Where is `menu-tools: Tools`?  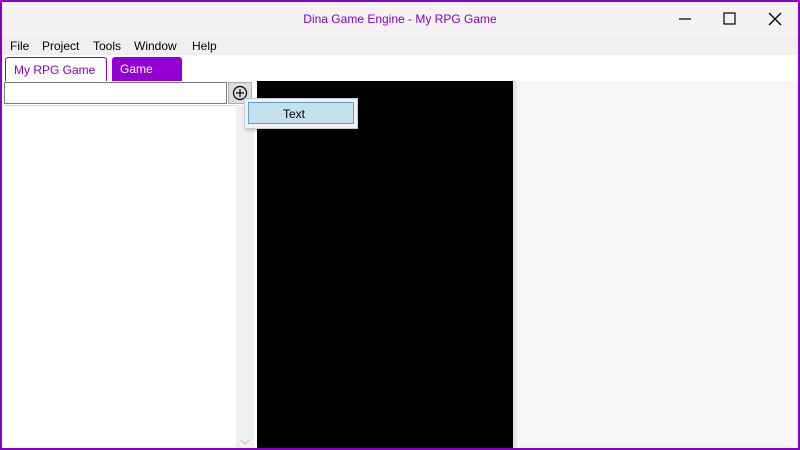
menu-tools: Tools is located at coordinates (107, 46).